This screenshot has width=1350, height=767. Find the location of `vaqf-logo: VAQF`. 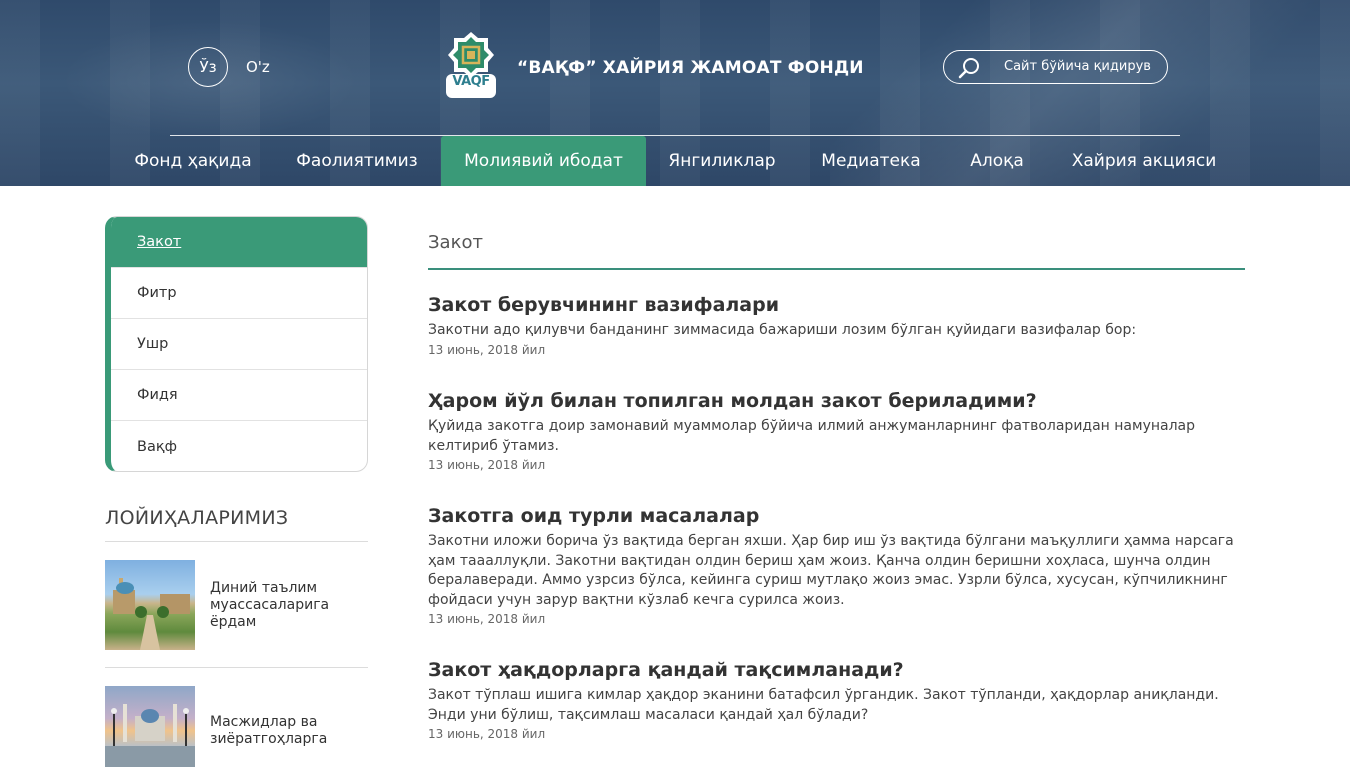

vaqf-logo: VAQF is located at coordinates (471, 65).